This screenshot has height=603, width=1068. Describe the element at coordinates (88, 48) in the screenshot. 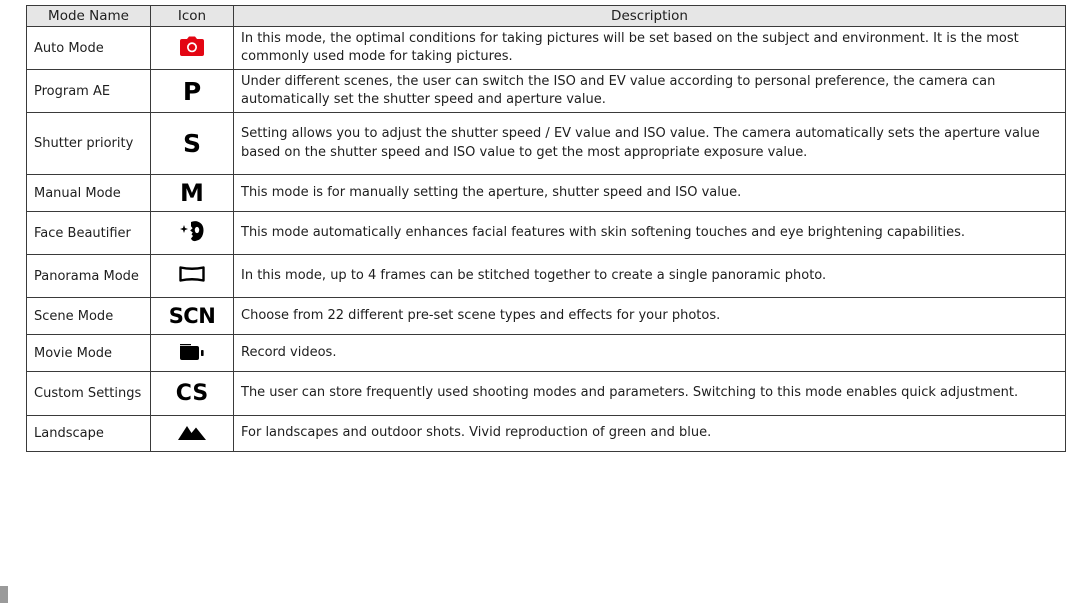

I see `mode-name-cell: Auto Mode` at that location.